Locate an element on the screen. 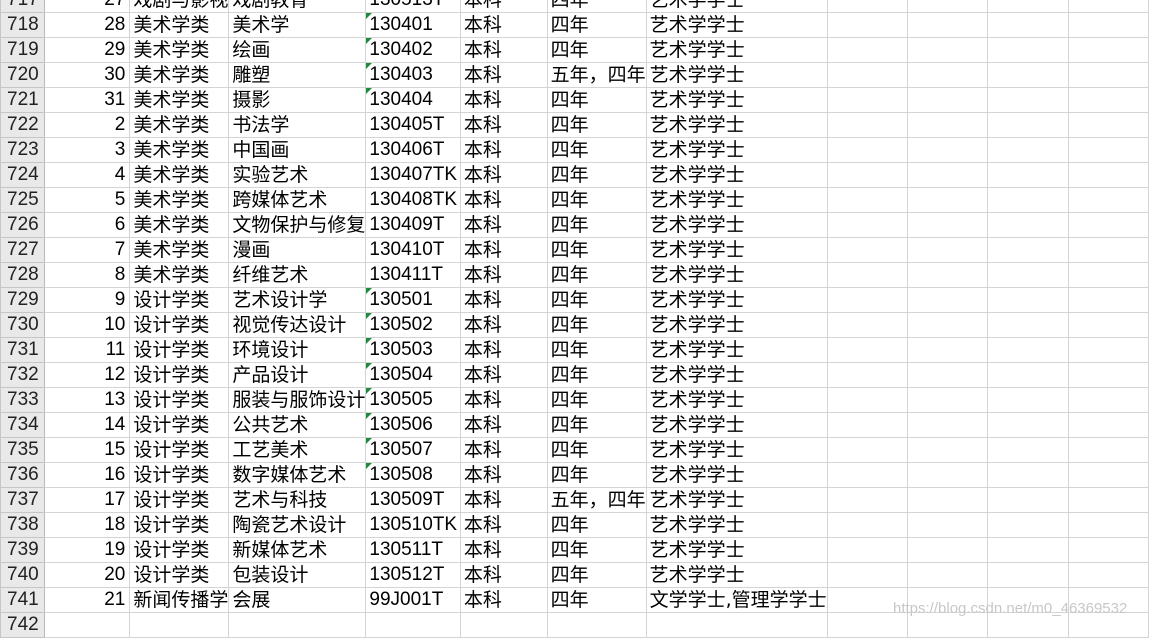  cell-major: 新媒体艺术 is located at coordinates (297, 550).